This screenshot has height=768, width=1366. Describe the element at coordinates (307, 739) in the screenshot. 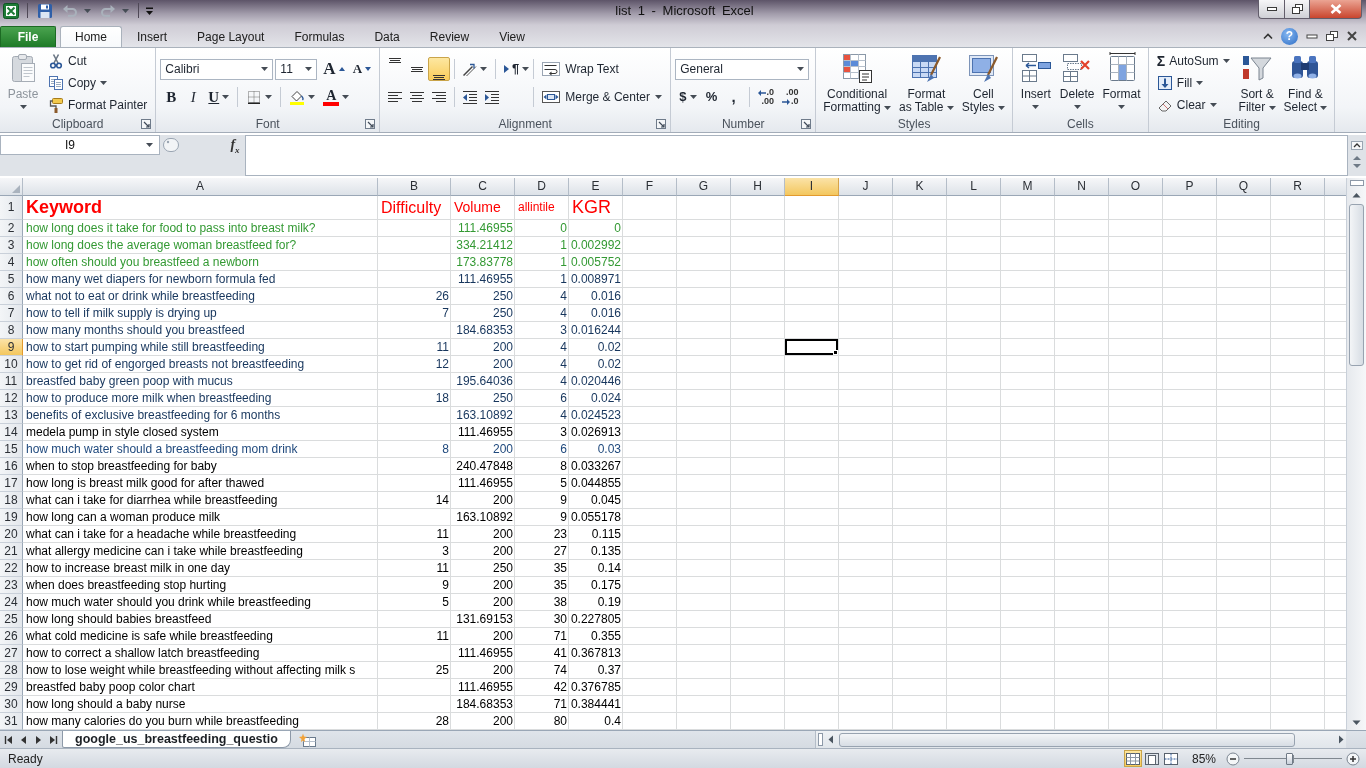

I see `new-sheet-icon` at that location.